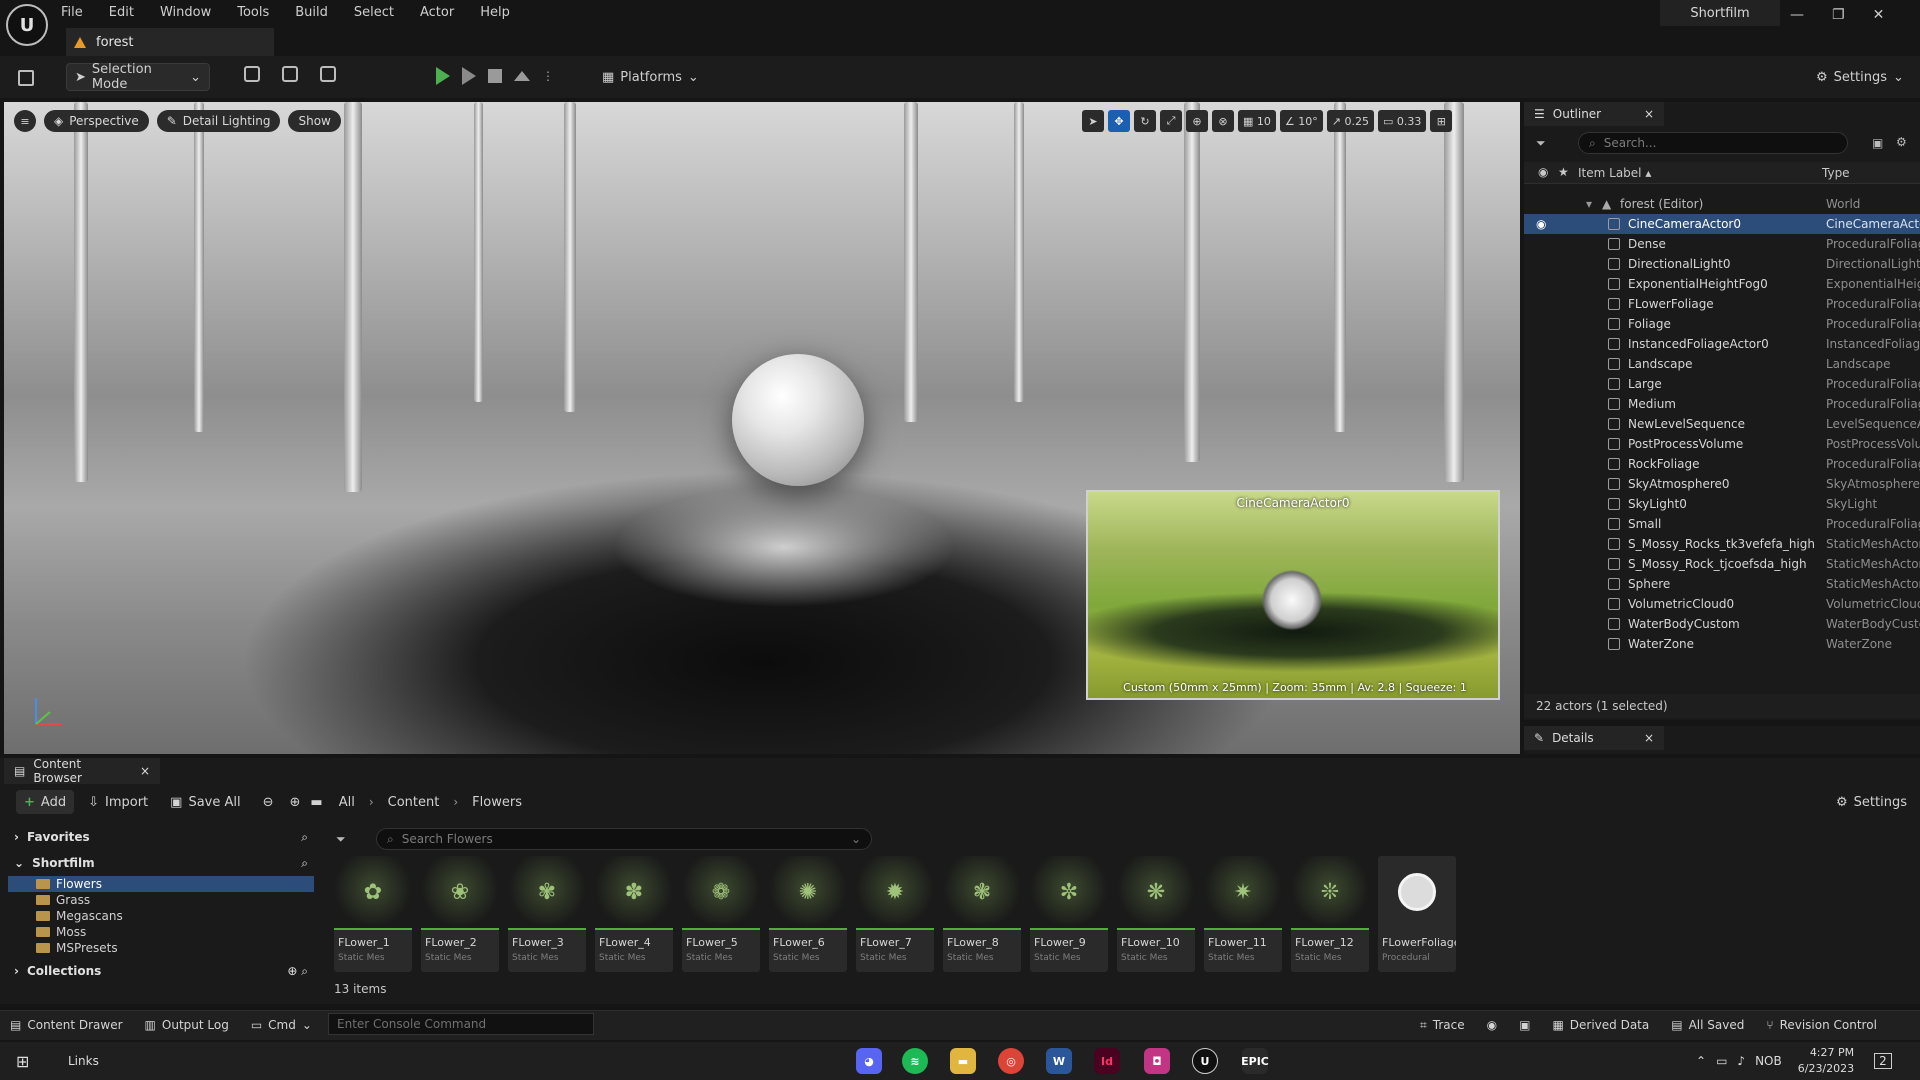 The height and width of the screenshot is (1080, 1920). I want to click on chevron-up-icon: ⌃, so click(1701, 1061).